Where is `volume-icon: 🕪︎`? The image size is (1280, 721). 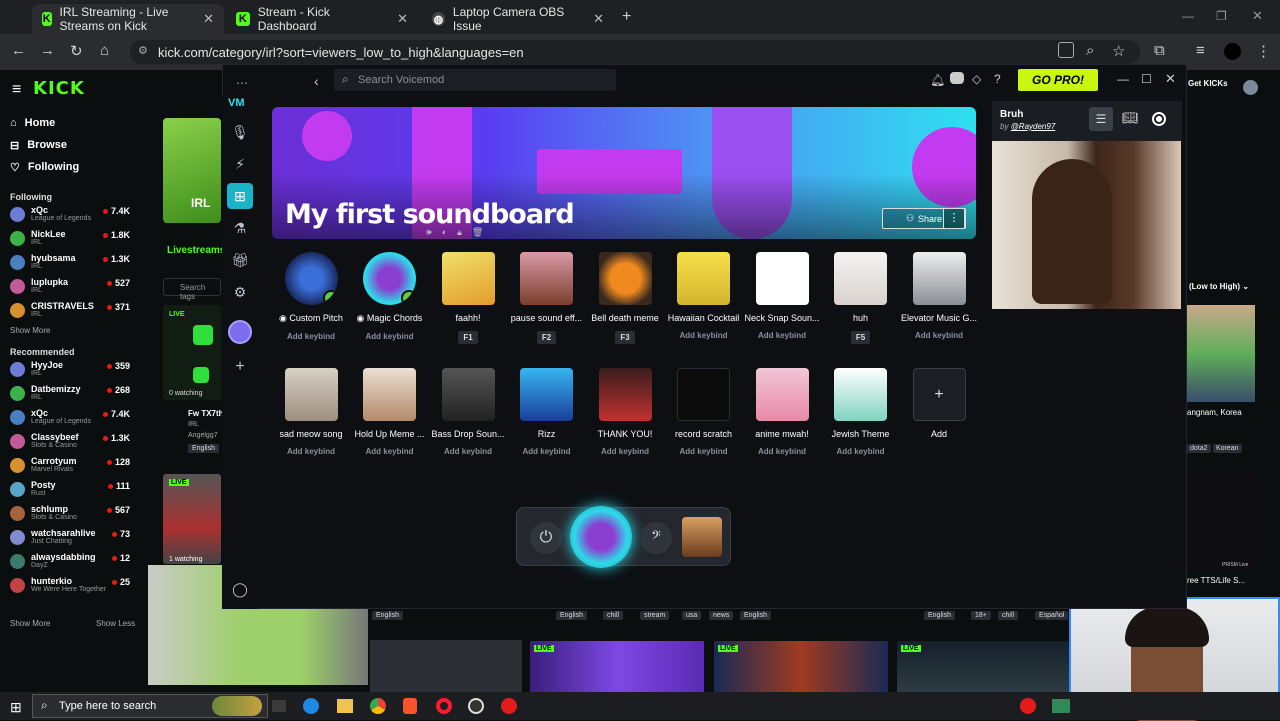
volume-icon: 🕪︎ is located at coordinates (429, 234).